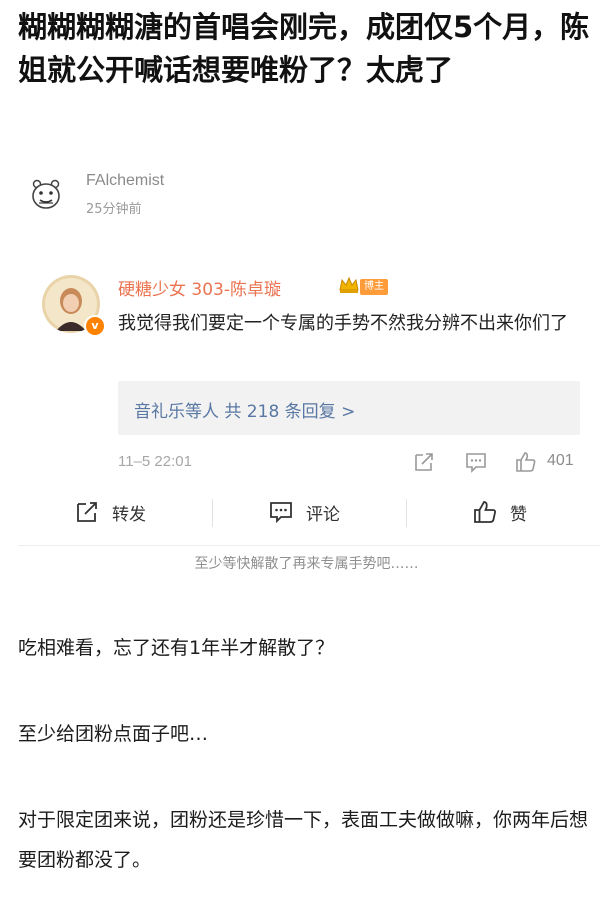 This screenshot has width=613, height=899. What do you see at coordinates (349, 284) in the screenshot?
I see `crown-icon` at bounding box center [349, 284].